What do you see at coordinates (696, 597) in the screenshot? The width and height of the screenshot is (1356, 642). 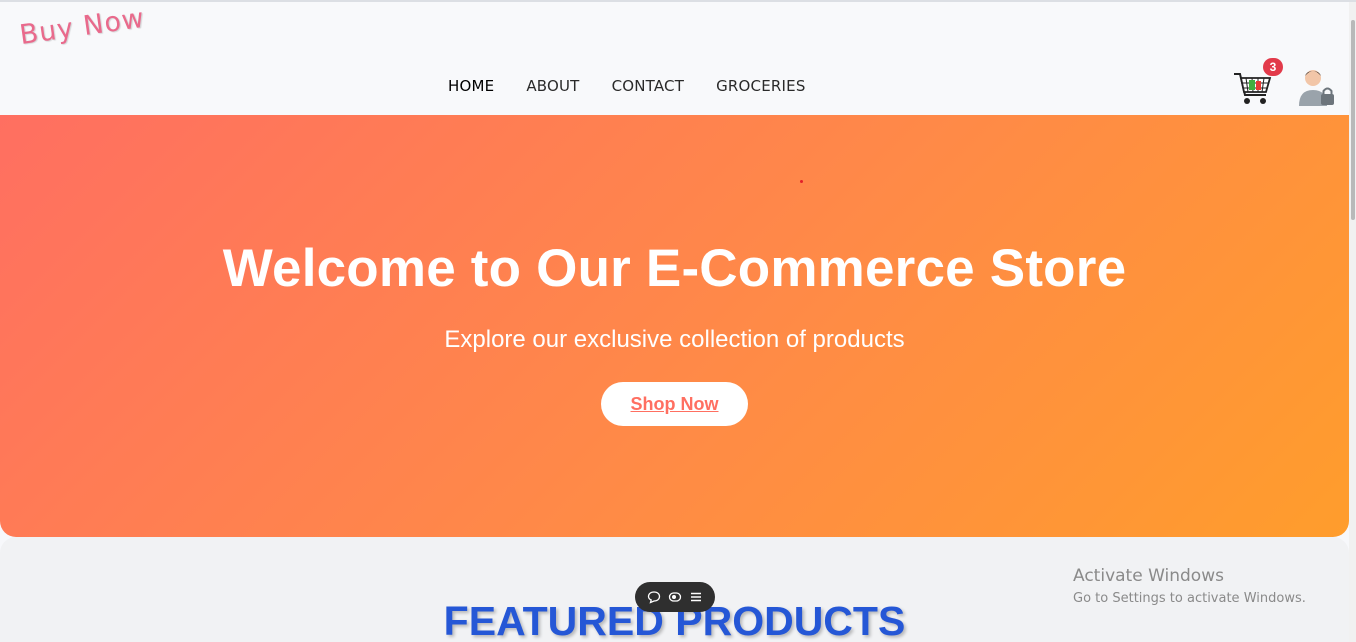 I see `menu-icon` at bounding box center [696, 597].